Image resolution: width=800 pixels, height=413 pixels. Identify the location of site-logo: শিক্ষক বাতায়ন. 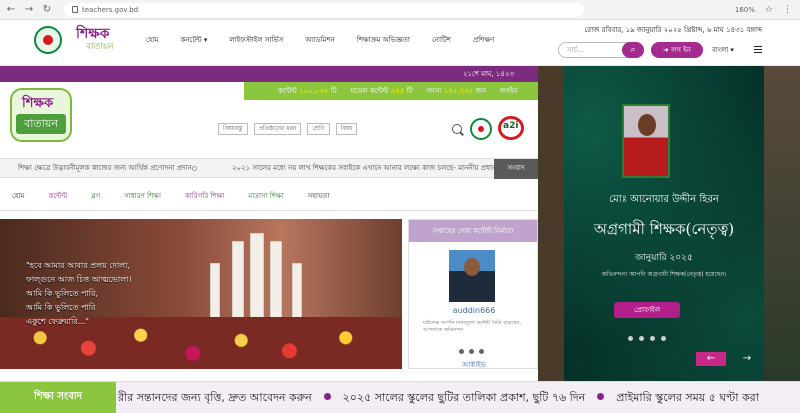
(99, 41).